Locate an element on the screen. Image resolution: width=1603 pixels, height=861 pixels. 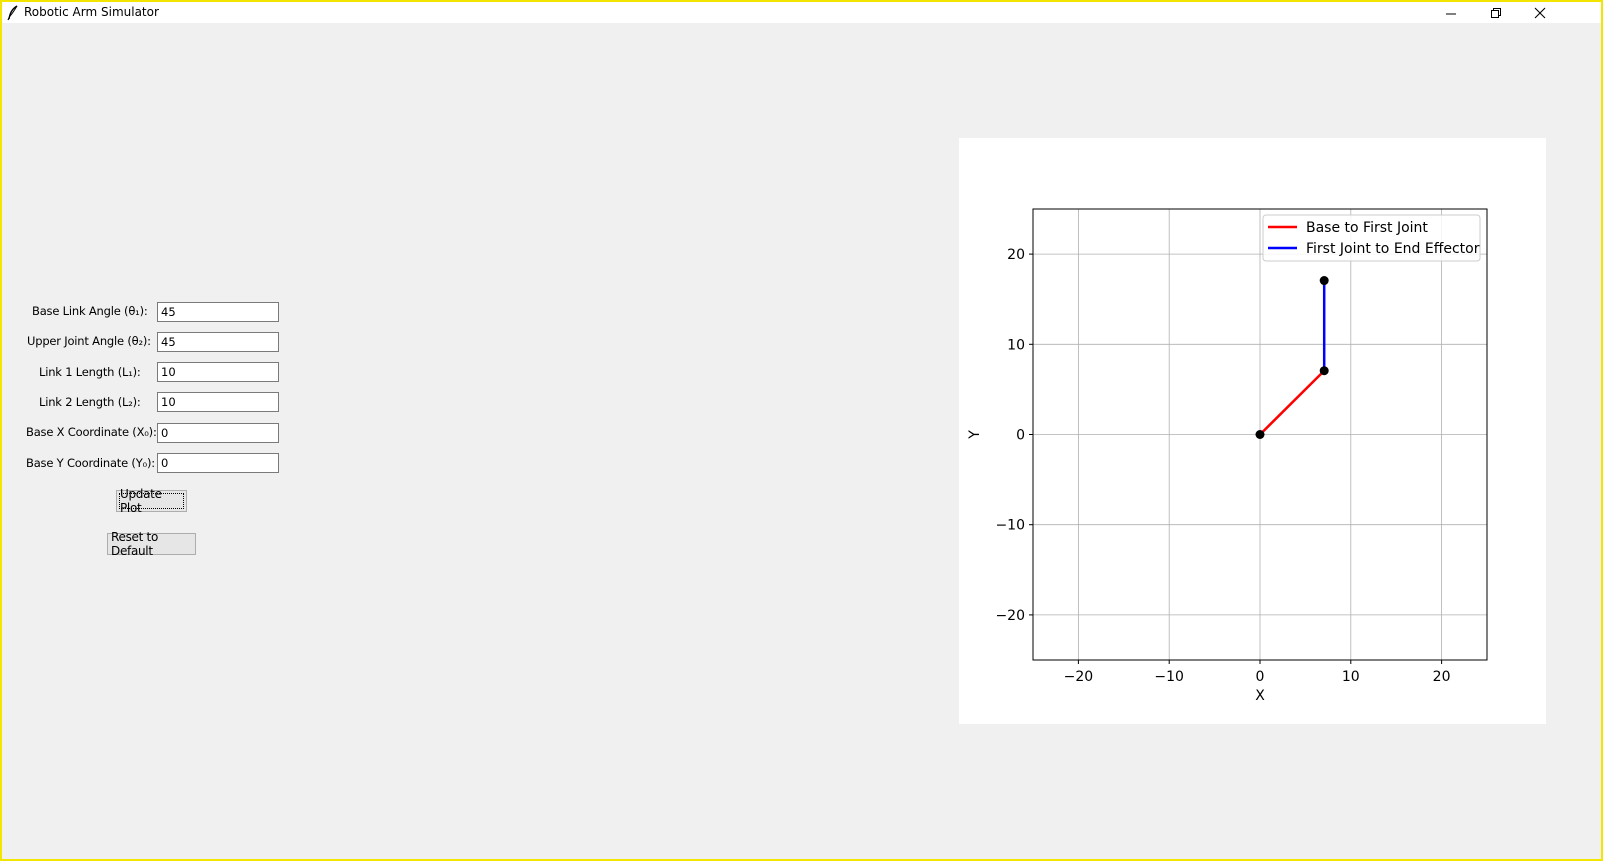
close-button is located at coordinates (1540, 12).